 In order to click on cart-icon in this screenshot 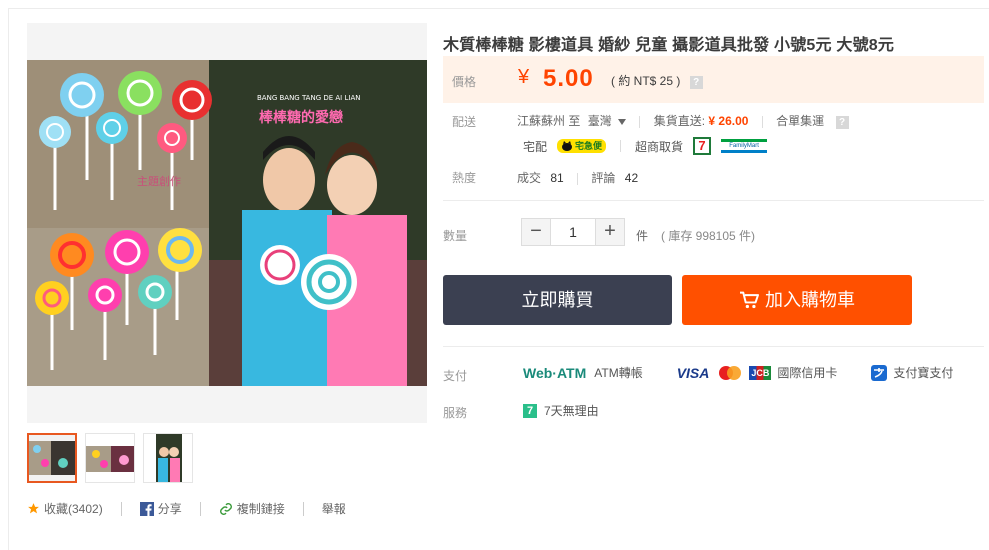, I will do `click(749, 300)`.